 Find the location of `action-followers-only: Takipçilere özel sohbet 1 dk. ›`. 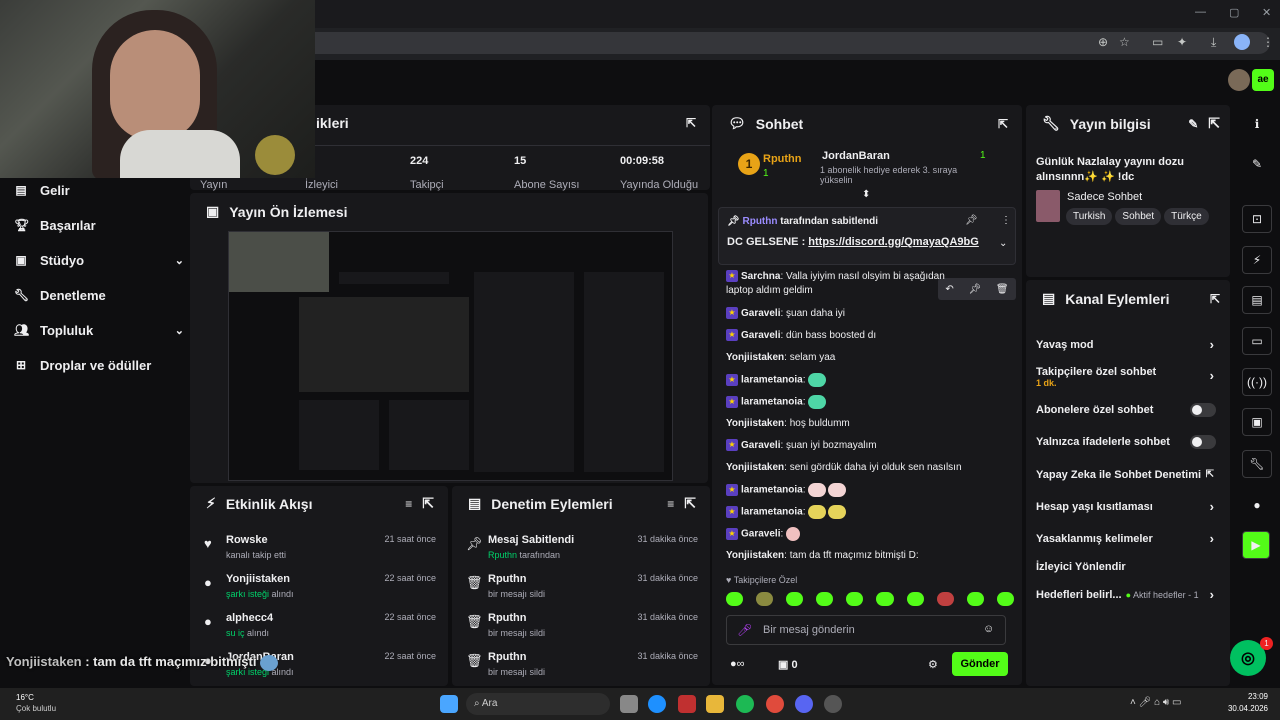

action-followers-only: Takipçilere özel sohbet 1 dk. › is located at coordinates (1128, 377).